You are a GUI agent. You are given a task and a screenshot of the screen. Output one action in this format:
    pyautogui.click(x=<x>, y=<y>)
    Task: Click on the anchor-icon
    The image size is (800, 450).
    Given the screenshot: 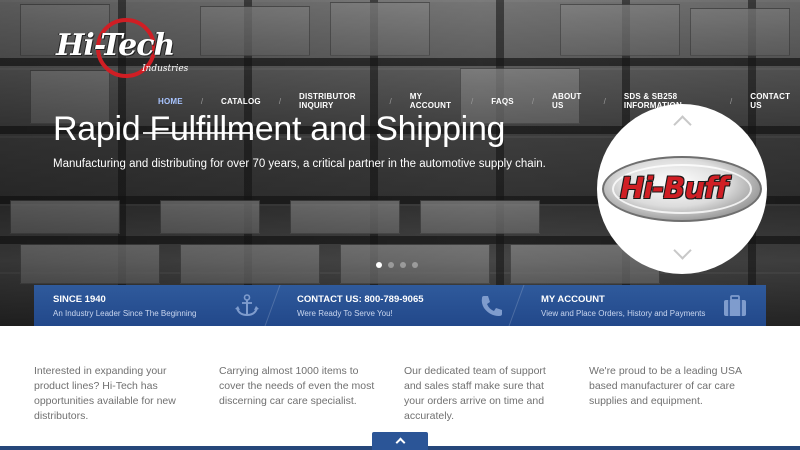 What is the action you would take?
    pyautogui.click(x=247, y=305)
    